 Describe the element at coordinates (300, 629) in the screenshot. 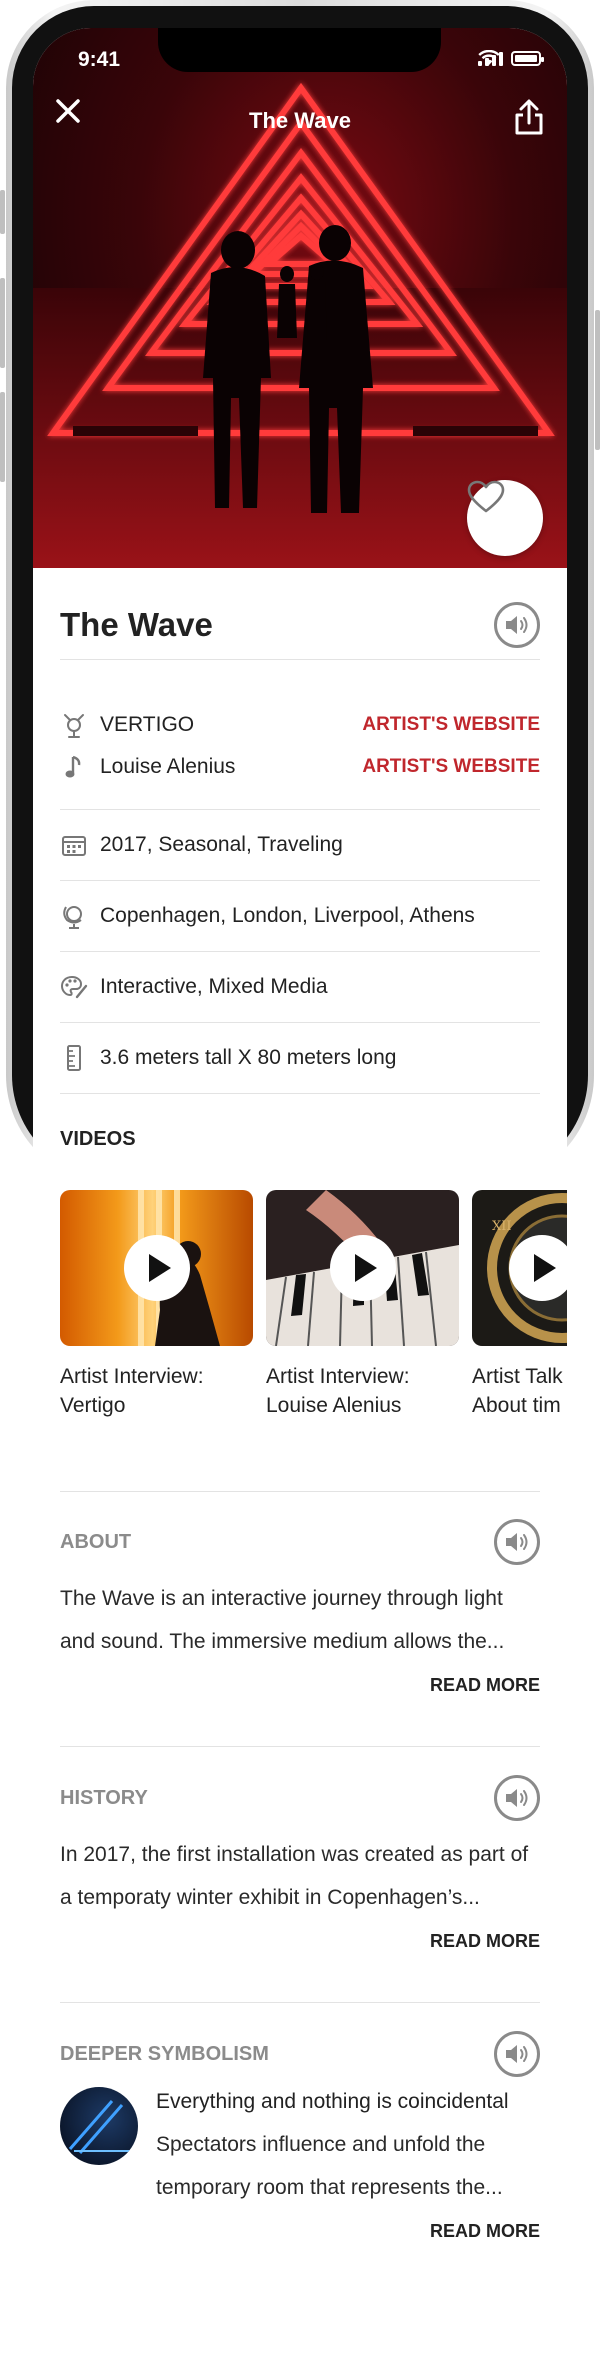

I see `artwork-title-row: The Wave` at that location.